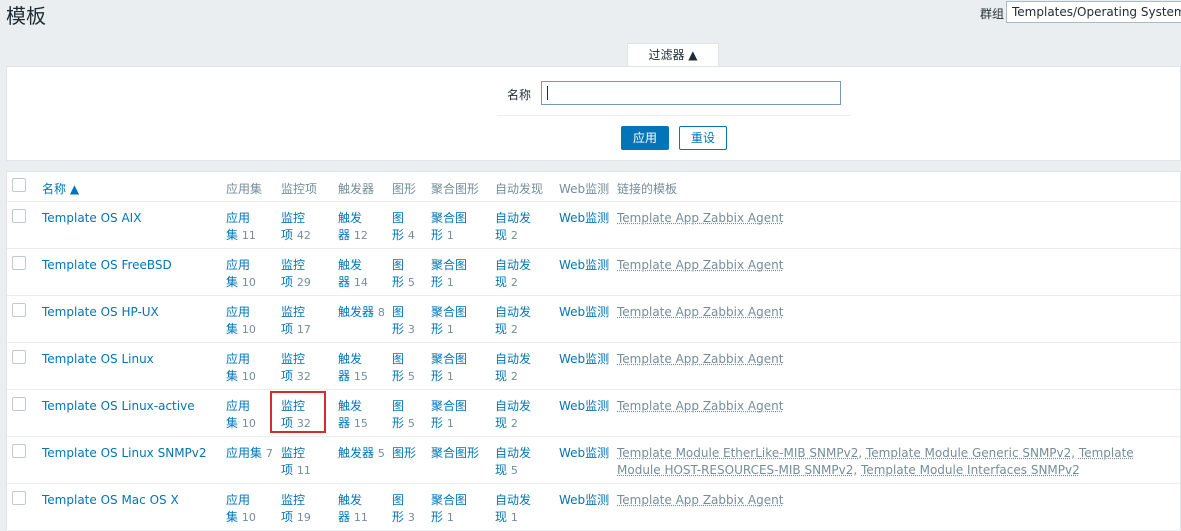 The height and width of the screenshot is (531, 1181). I want to click on screens-link: 聚合图形, so click(455, 453).